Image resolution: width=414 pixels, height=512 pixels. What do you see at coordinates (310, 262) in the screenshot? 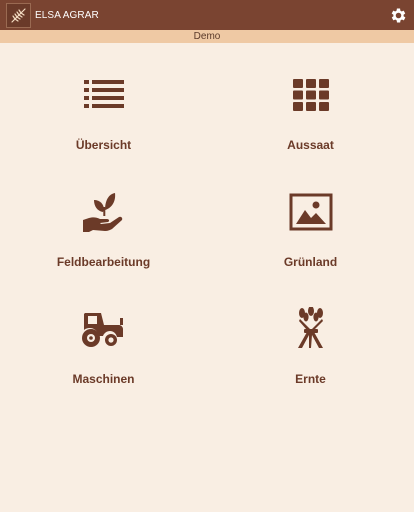
I see `tile-label: Grünland` at bounding box center [310, 262].